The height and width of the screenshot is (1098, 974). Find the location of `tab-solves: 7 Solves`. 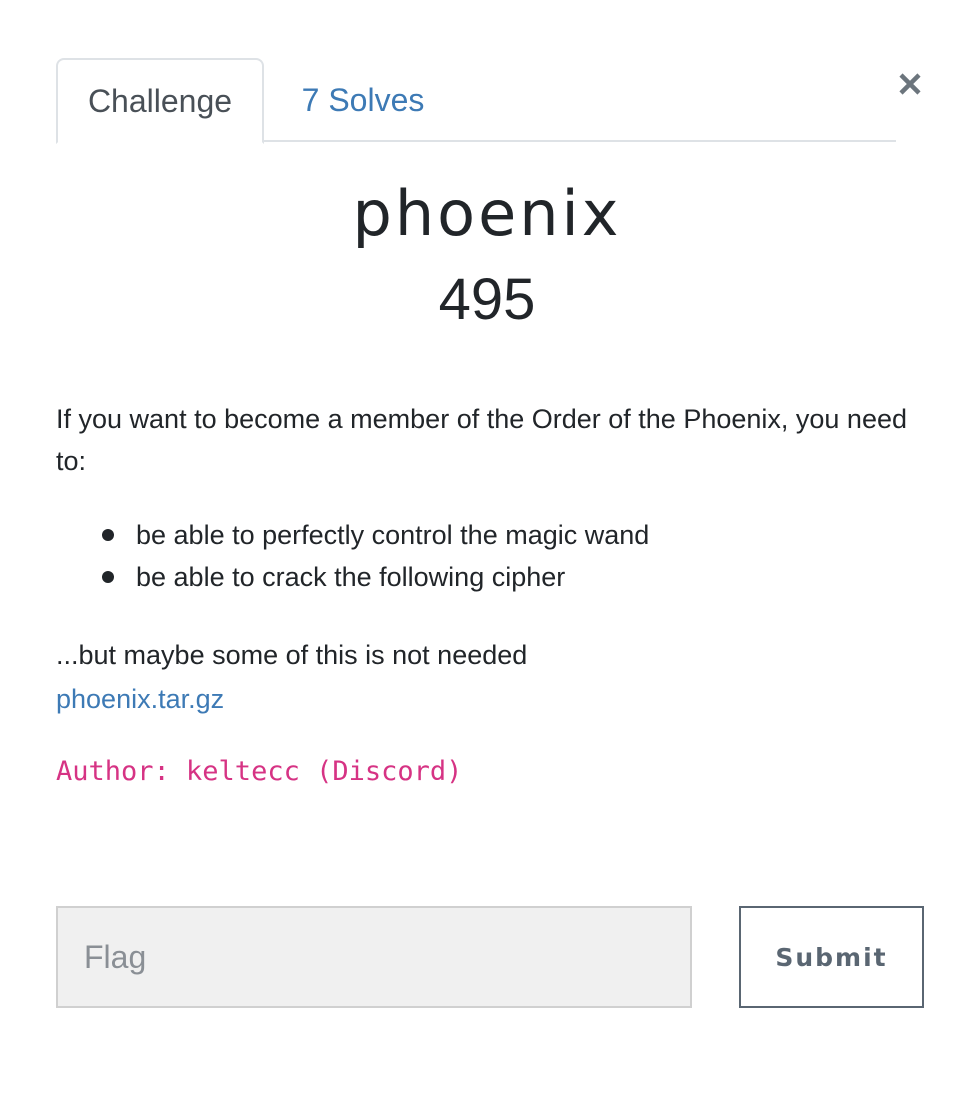

tab-solves: 7 Solves is located at coordinates (363, 100).